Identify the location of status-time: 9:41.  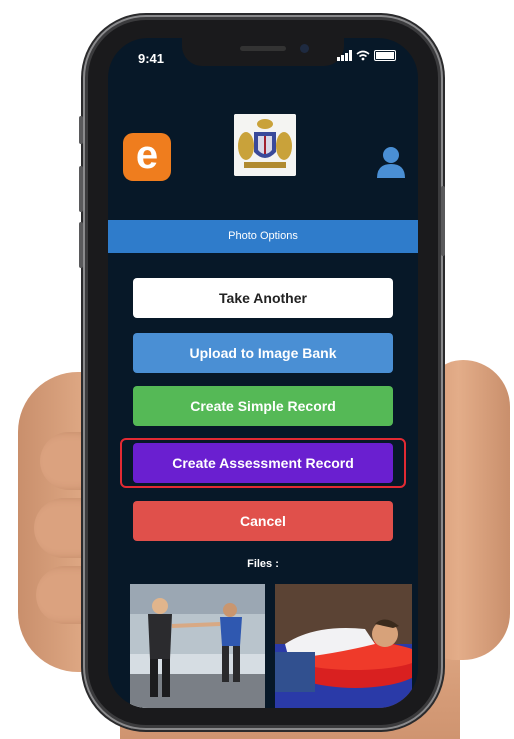
(151, 58).